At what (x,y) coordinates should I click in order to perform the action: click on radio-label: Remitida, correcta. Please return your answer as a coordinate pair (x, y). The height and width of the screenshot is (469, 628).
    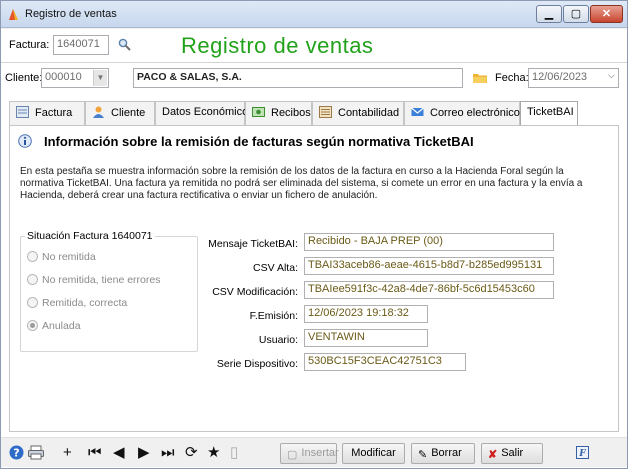
    Looking at the image, I should click on (85, 303).